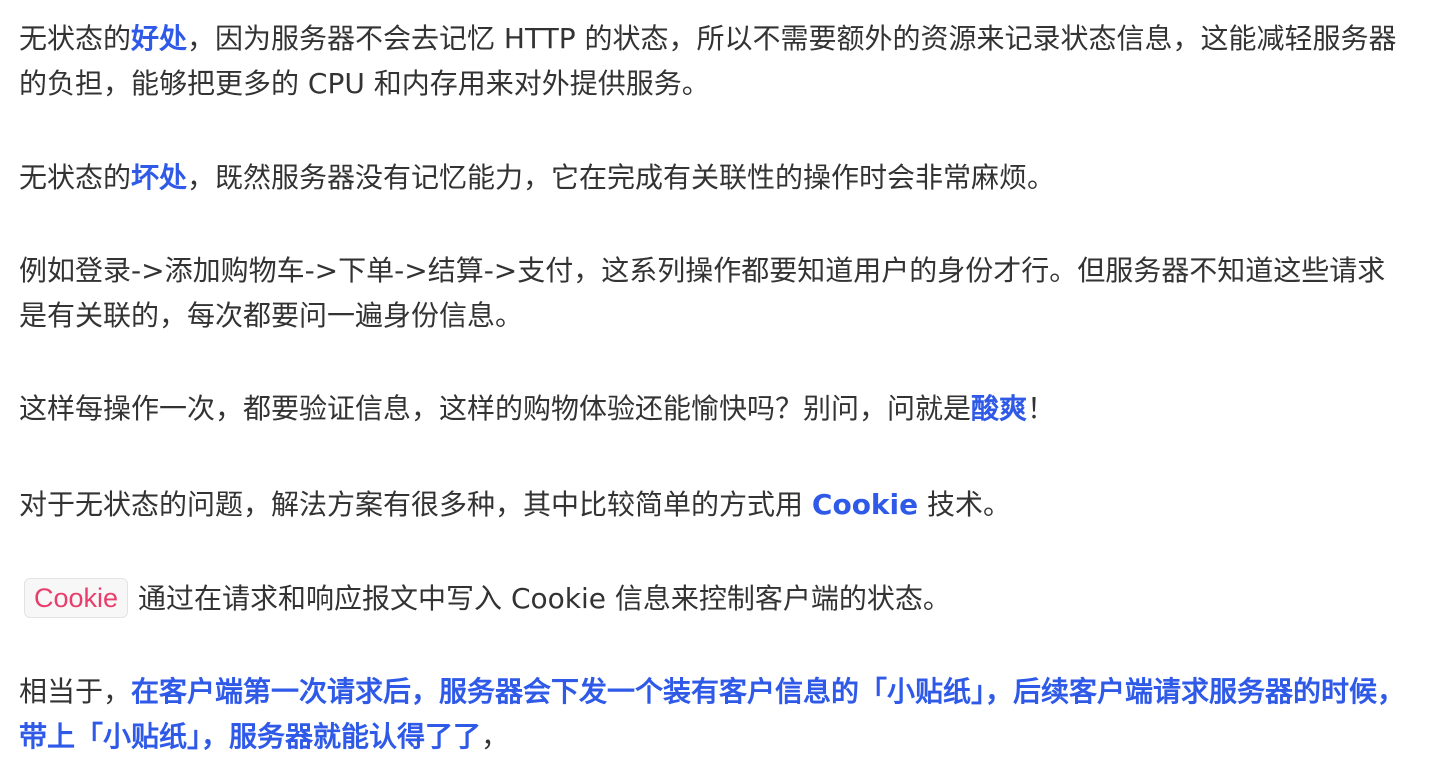  What do you see at coordinates (495, 408) in the screenshot?
I see `text-segment: 这样每操作一次，都要验证信息，这样的购物体验还能愉快吗？别问，问就是` at bounding box center [495, 408].